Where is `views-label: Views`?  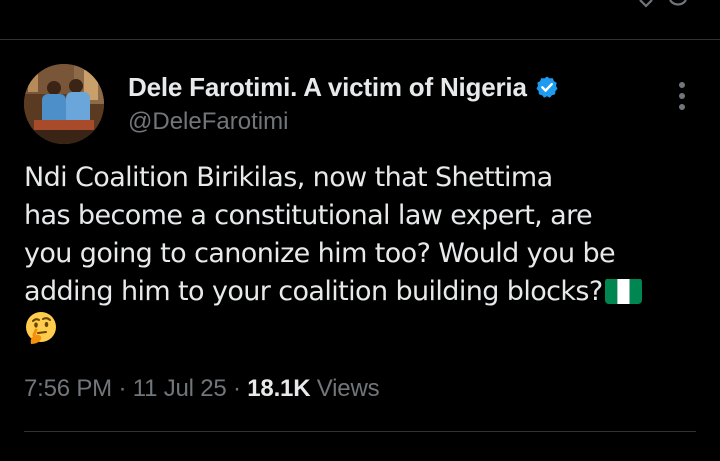
views-label: Views is located at coordinates (348, 388).